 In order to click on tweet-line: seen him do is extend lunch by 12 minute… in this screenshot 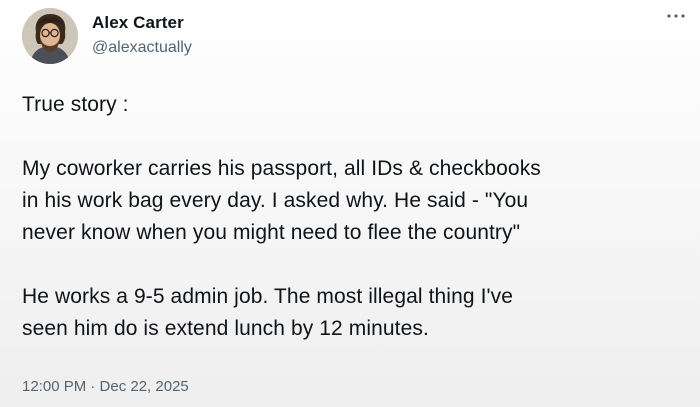, I will do `click(225, 328)`.